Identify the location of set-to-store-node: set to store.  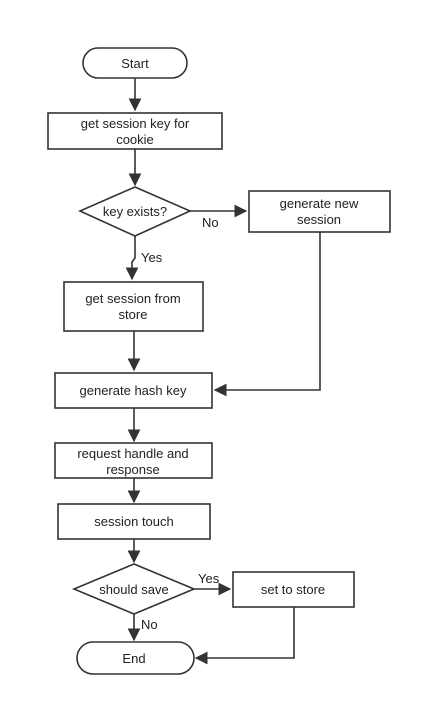
(293, 589).